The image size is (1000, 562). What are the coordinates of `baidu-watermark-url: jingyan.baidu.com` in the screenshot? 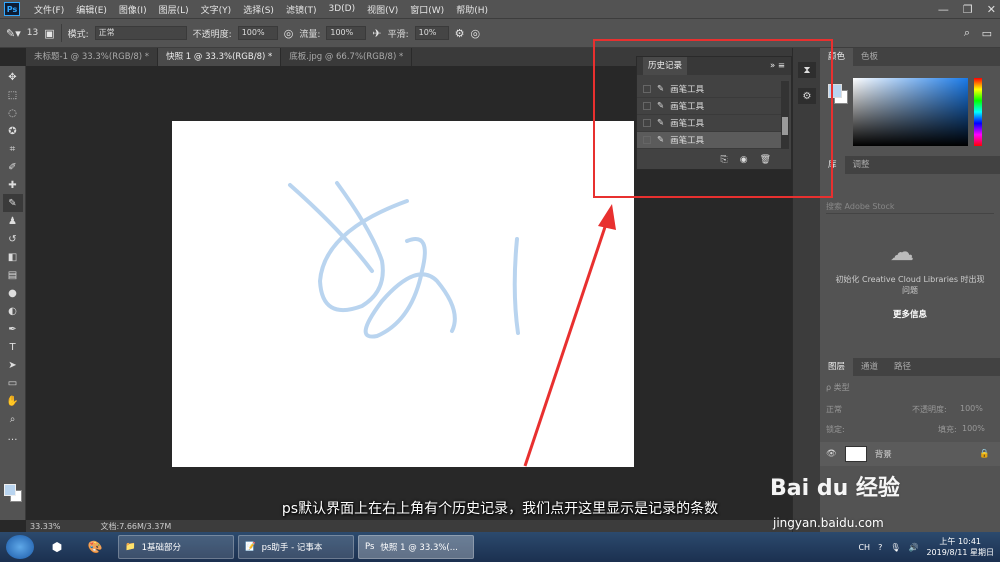 It's located at (828, 523).